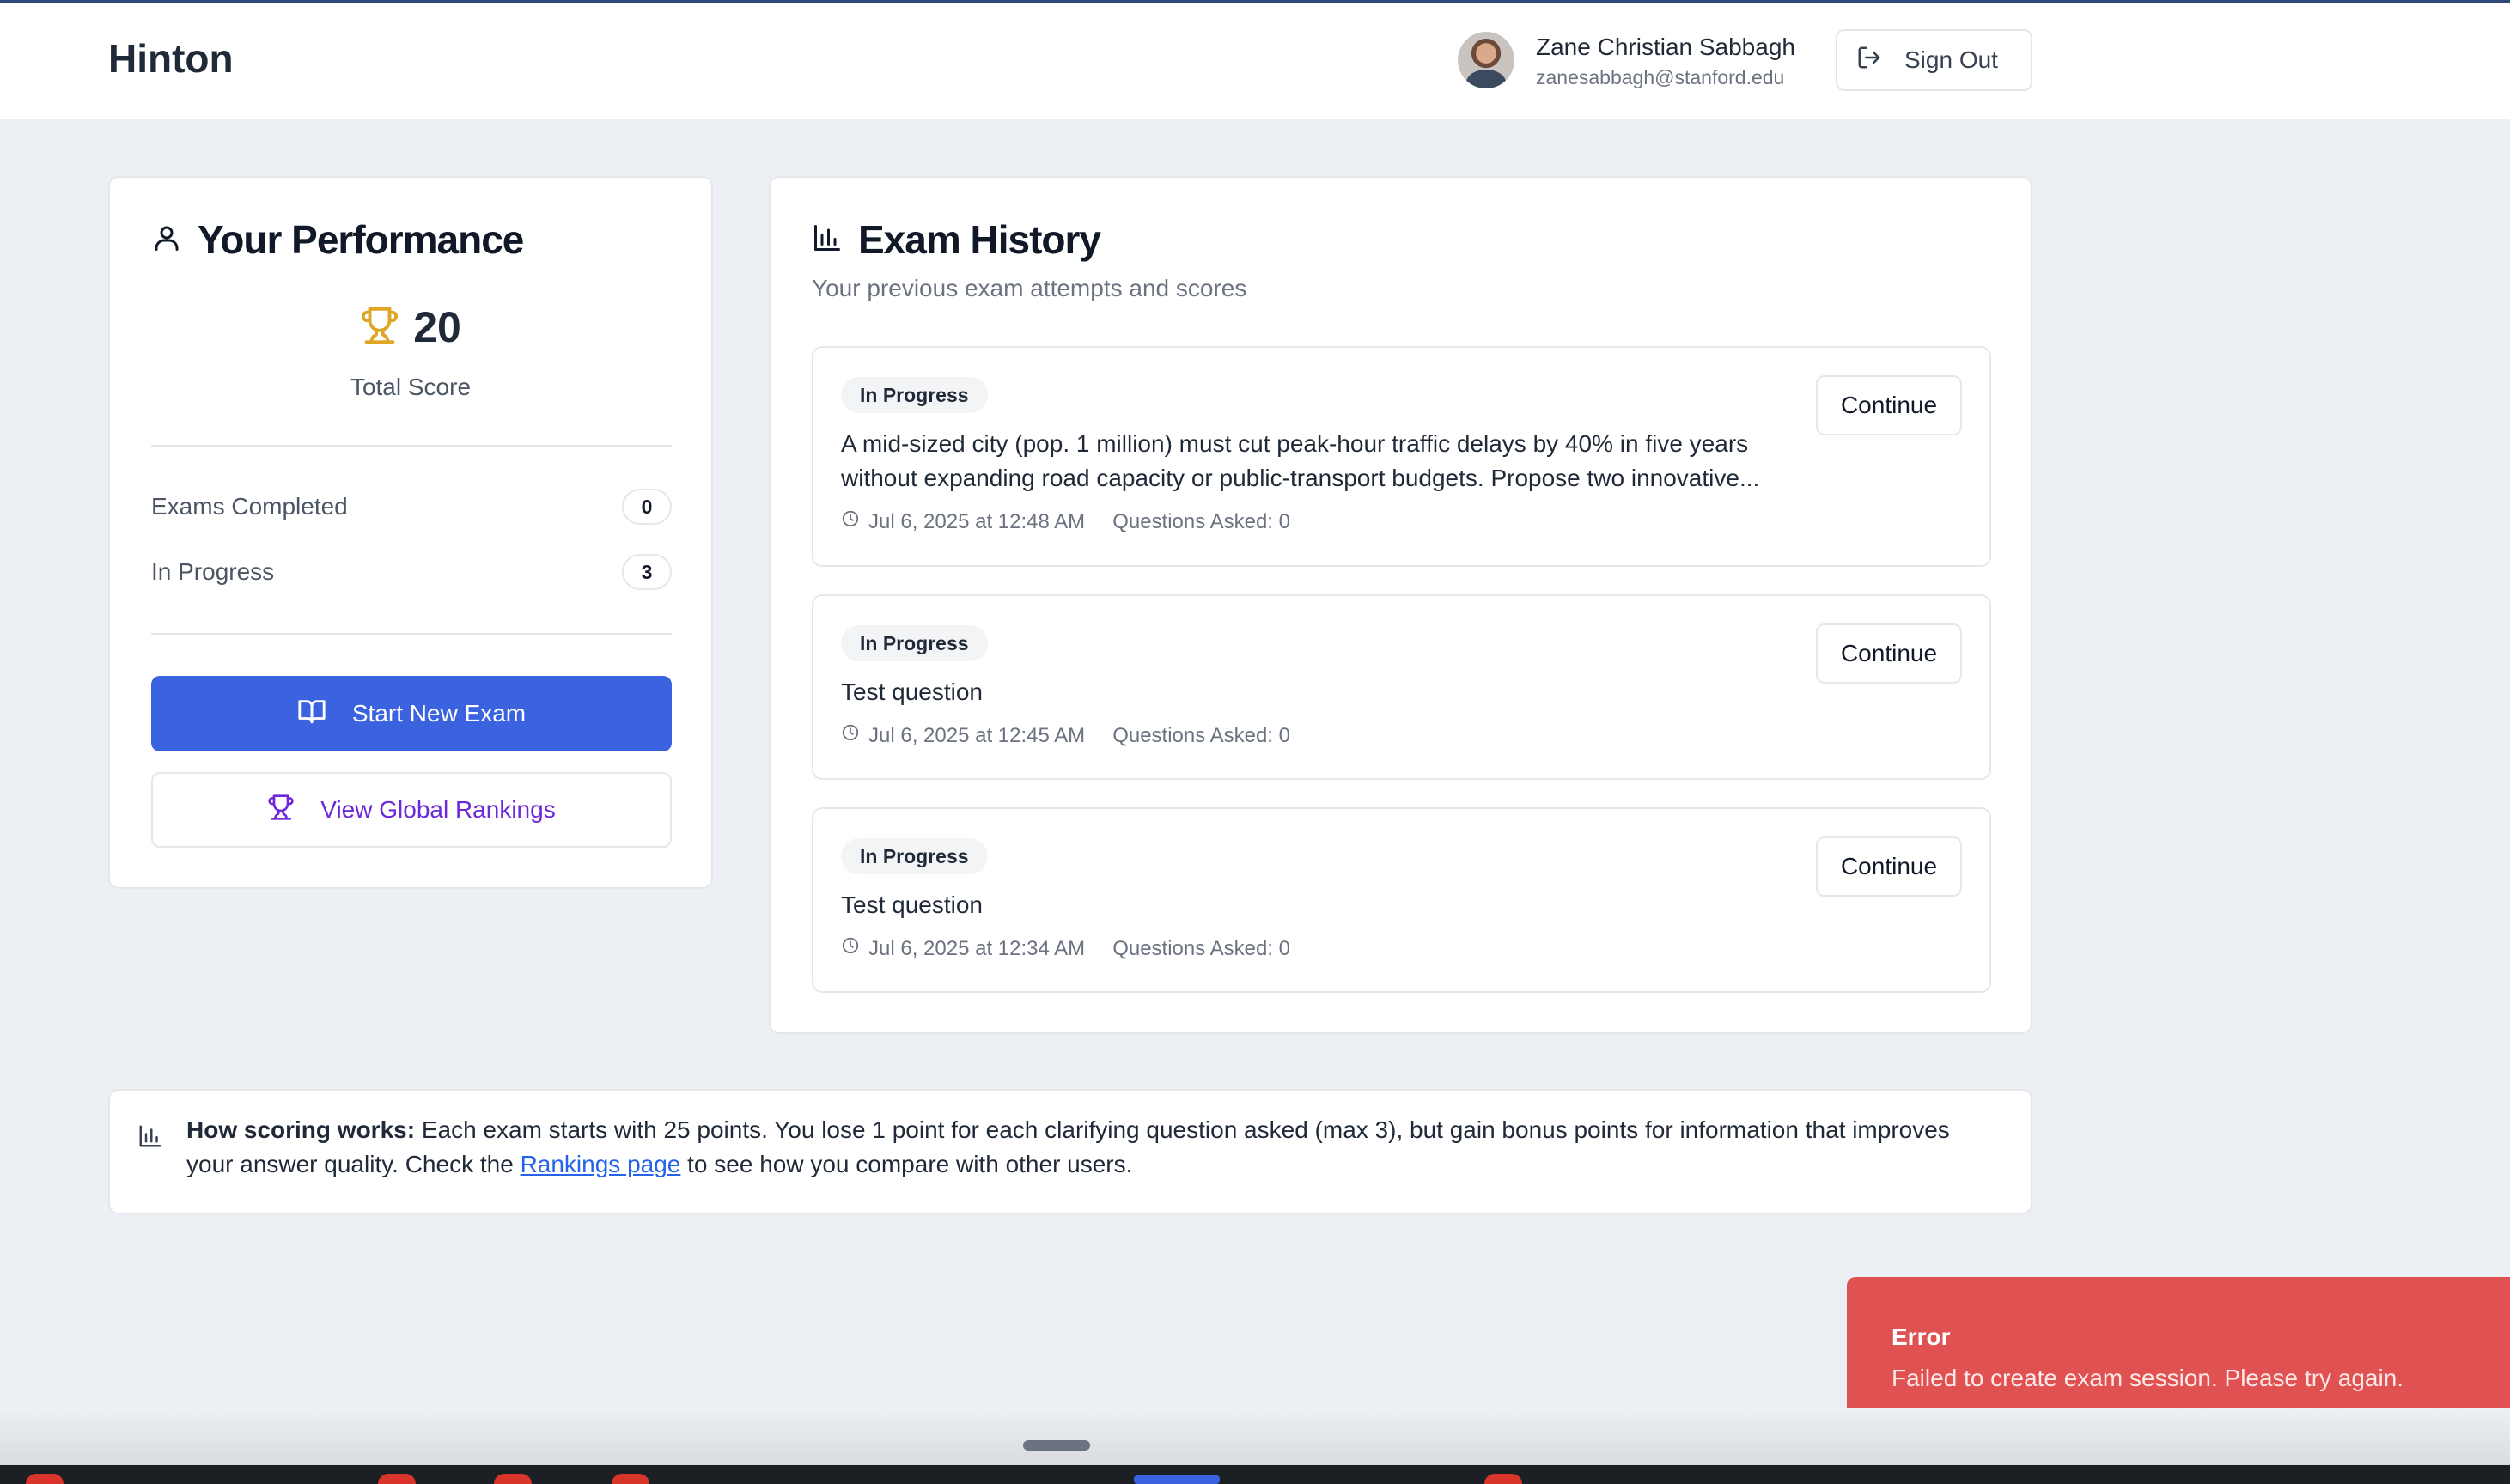 Image resolution: width=2510 pixels, height=1484 pixels. What do you see at coordinates (411, 387) in the screenshot?
I see `total-score-label: Total Score` at bounding box center [411, 387].